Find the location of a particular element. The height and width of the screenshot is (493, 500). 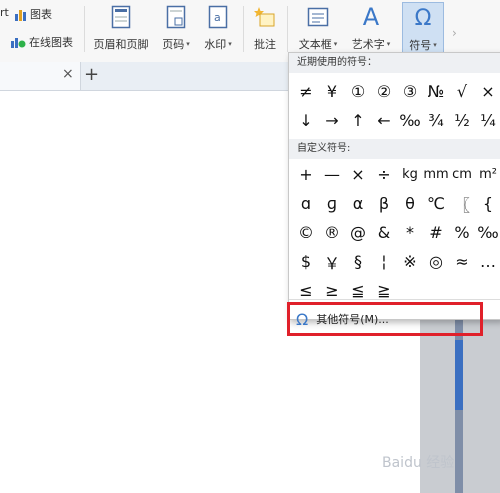

online-chart-button: 在线图表 is located at coordinates (41, 42).